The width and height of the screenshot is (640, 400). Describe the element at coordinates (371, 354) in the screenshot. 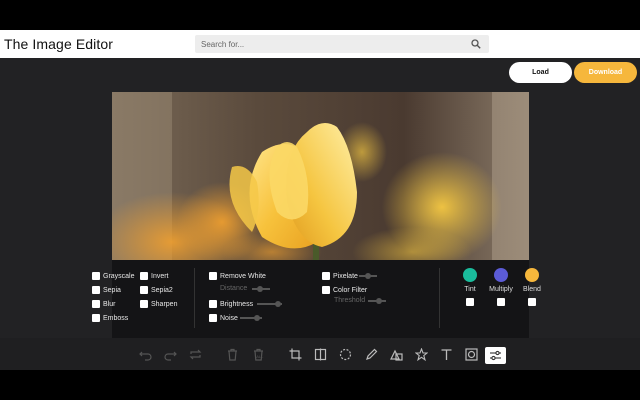

I see `draw-icon` at that location.